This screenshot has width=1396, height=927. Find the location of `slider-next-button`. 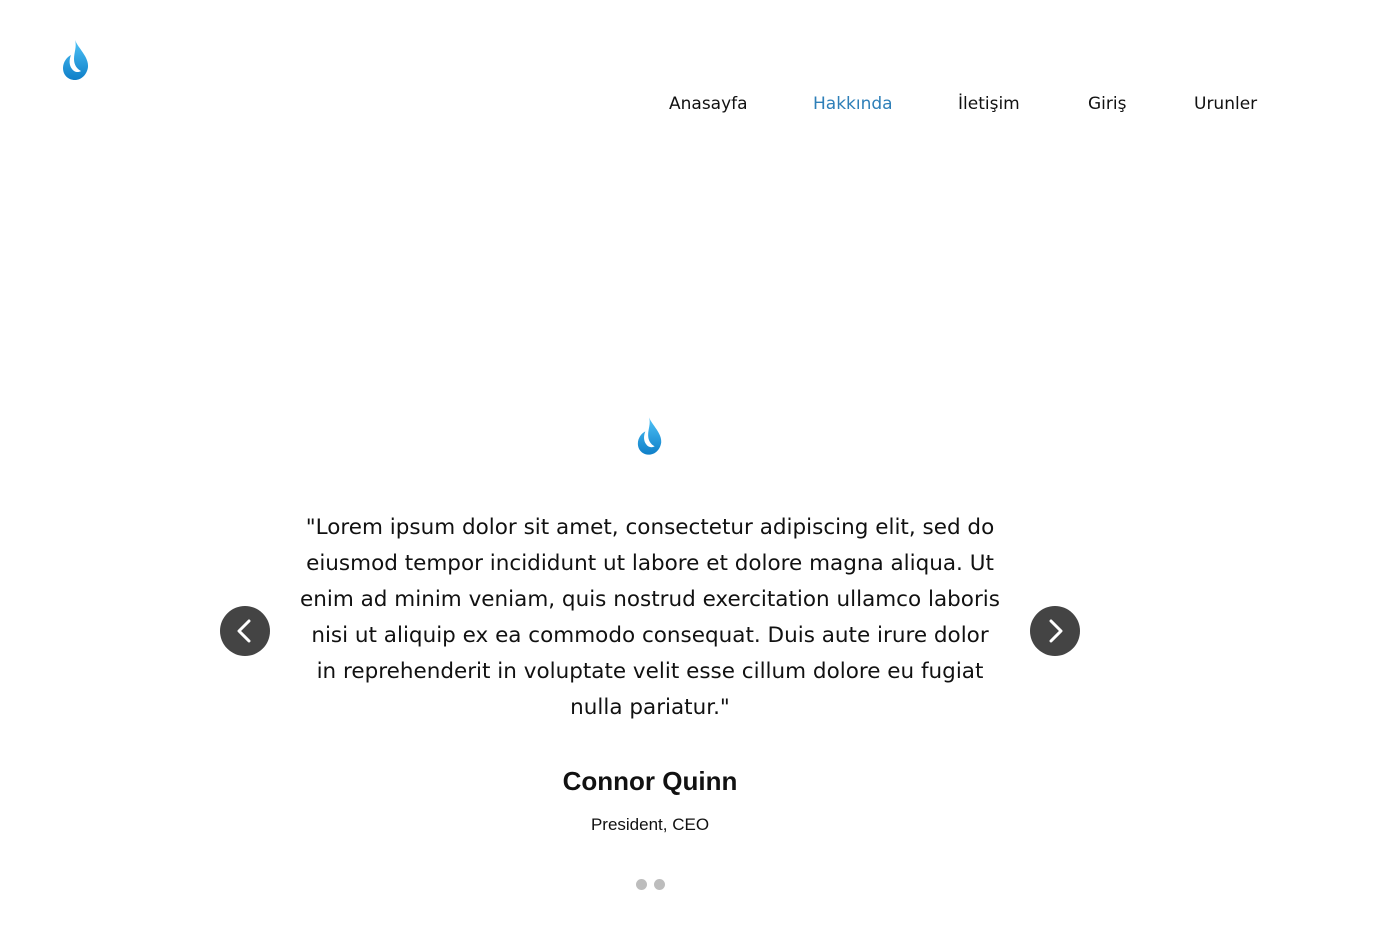

slider-next-button is located at coordinates (1055, 631).